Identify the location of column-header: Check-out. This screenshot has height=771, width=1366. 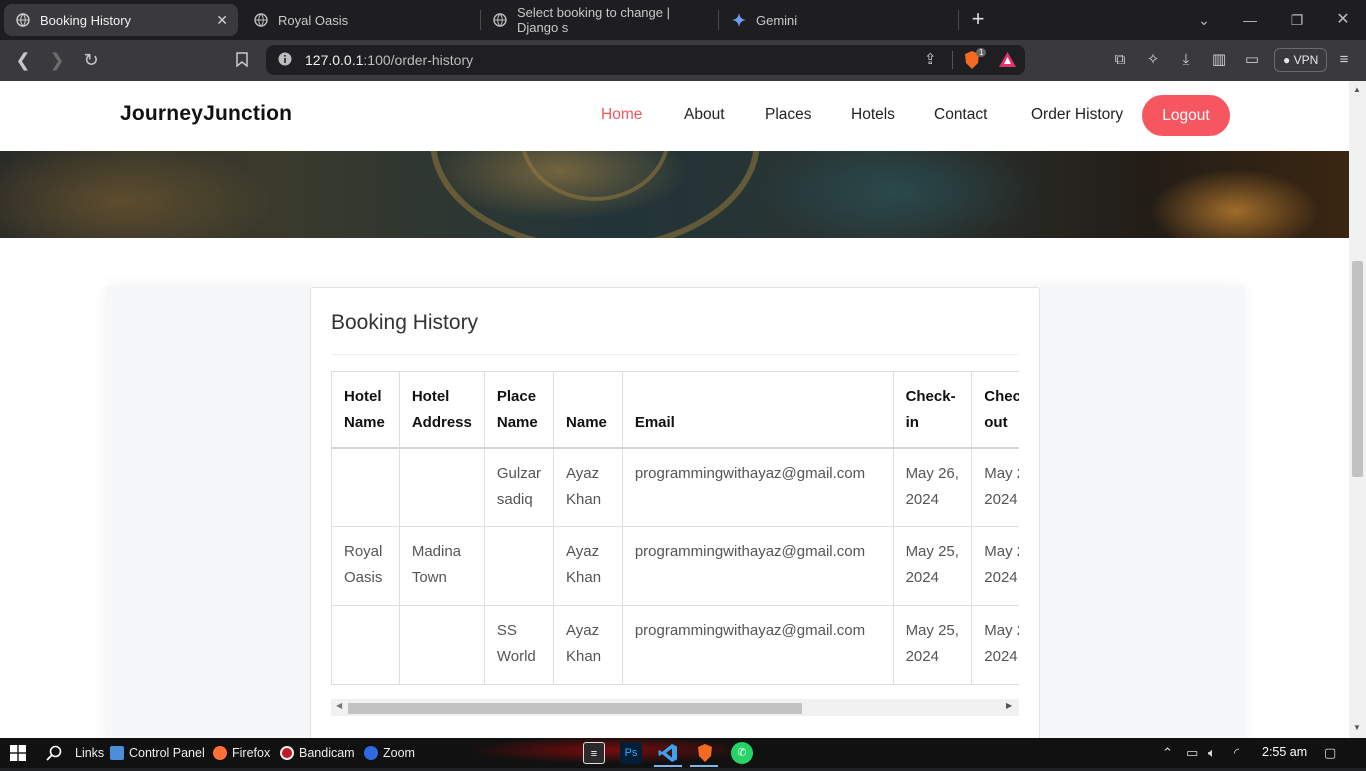
(995, 410).